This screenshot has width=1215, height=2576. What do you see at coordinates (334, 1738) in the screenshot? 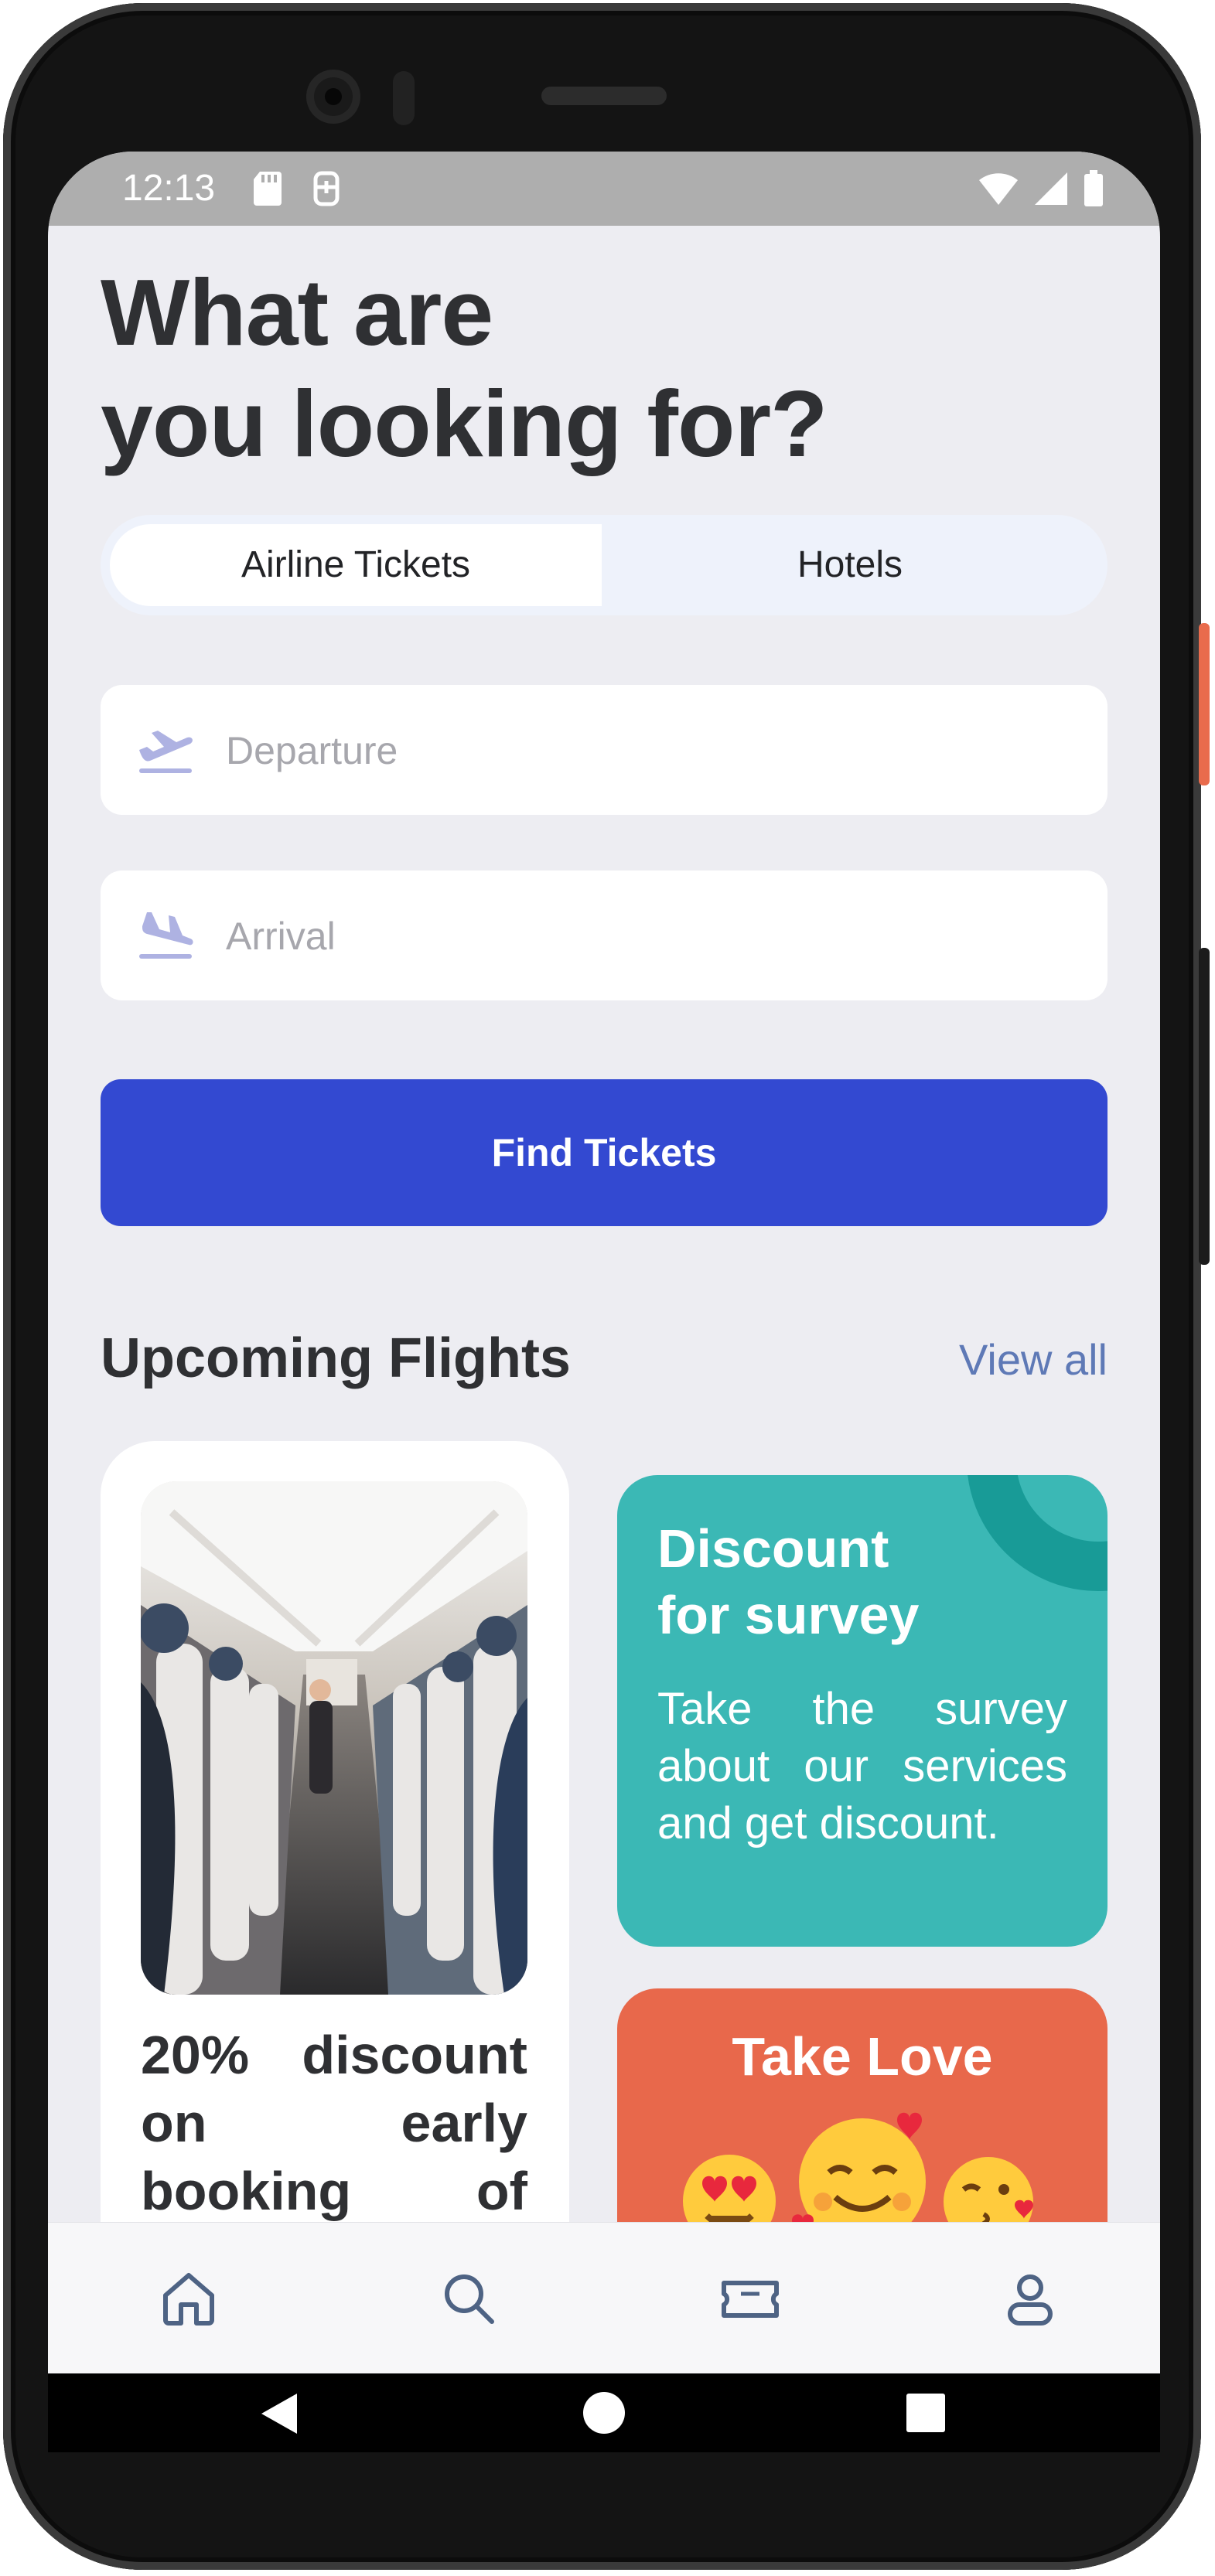
I see `airplane-cabin-photo` at bounding box center [334, 1738].